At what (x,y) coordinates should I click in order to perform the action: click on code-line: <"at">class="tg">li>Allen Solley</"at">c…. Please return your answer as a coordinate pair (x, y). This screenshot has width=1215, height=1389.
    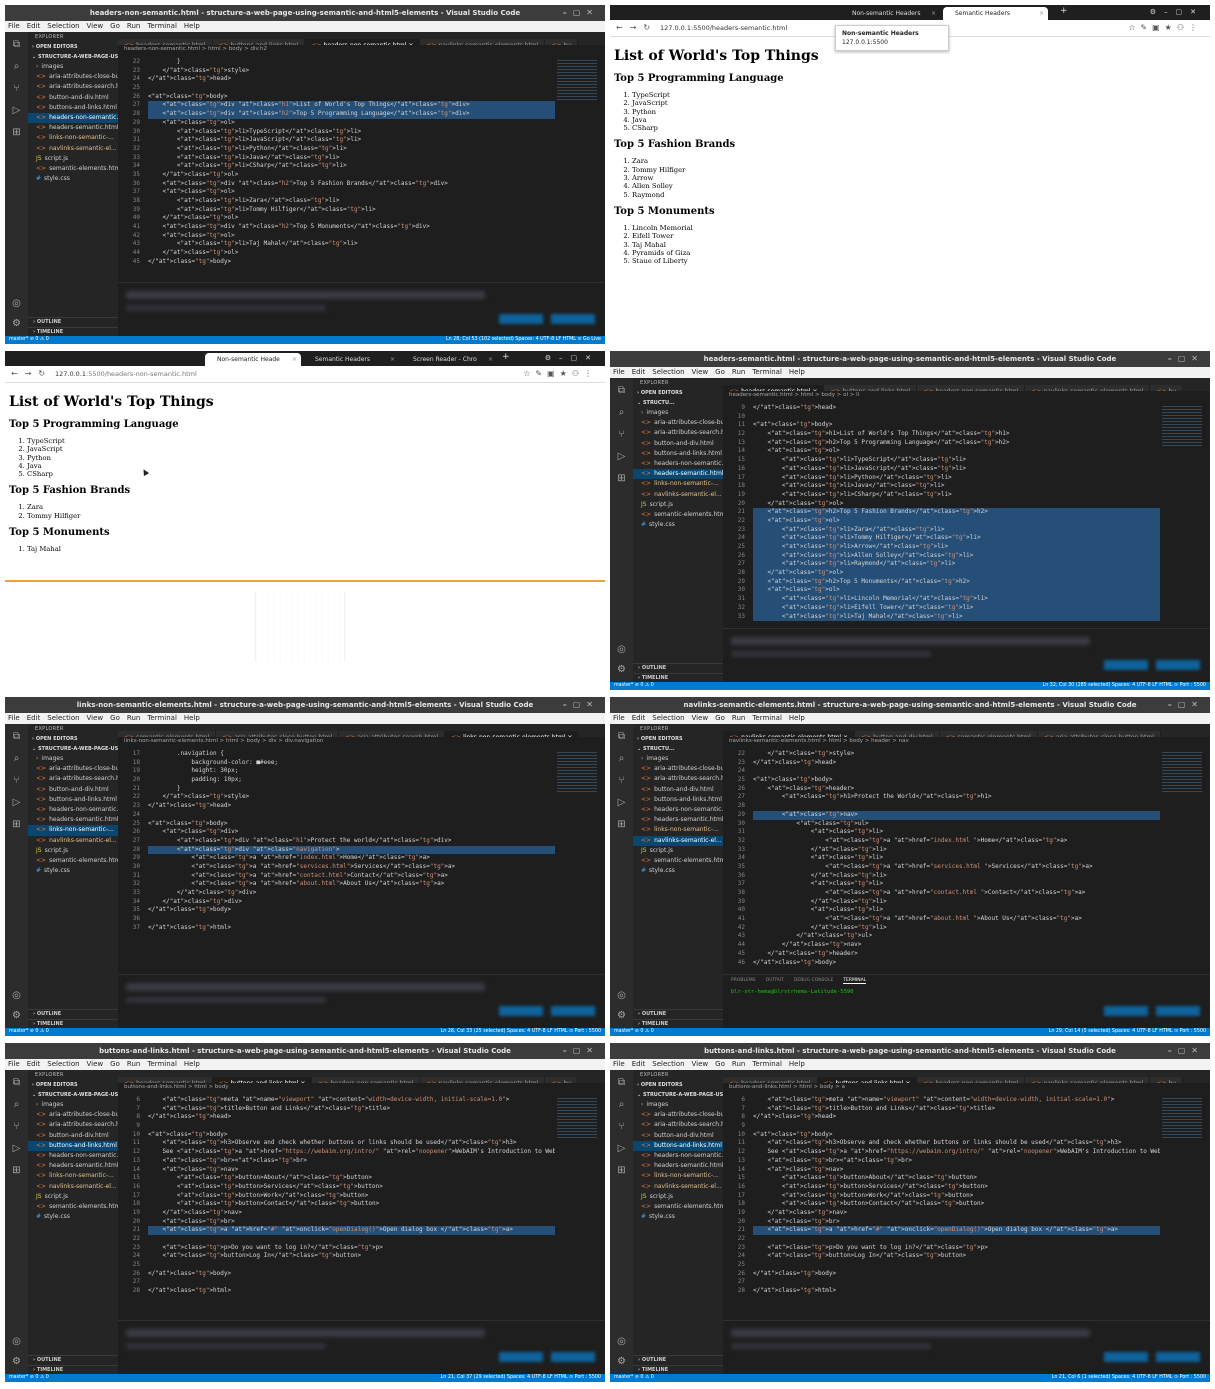
    Looking at the image, I should click on (956, 556).